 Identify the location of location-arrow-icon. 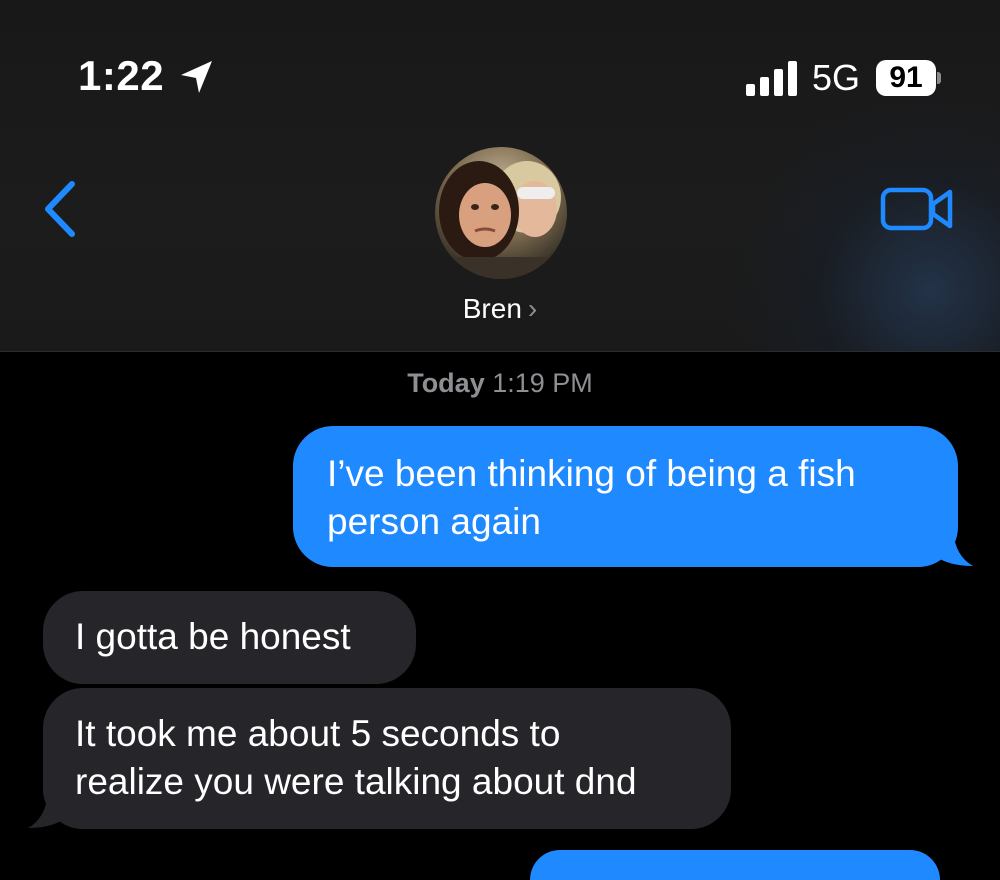
(196, 77).